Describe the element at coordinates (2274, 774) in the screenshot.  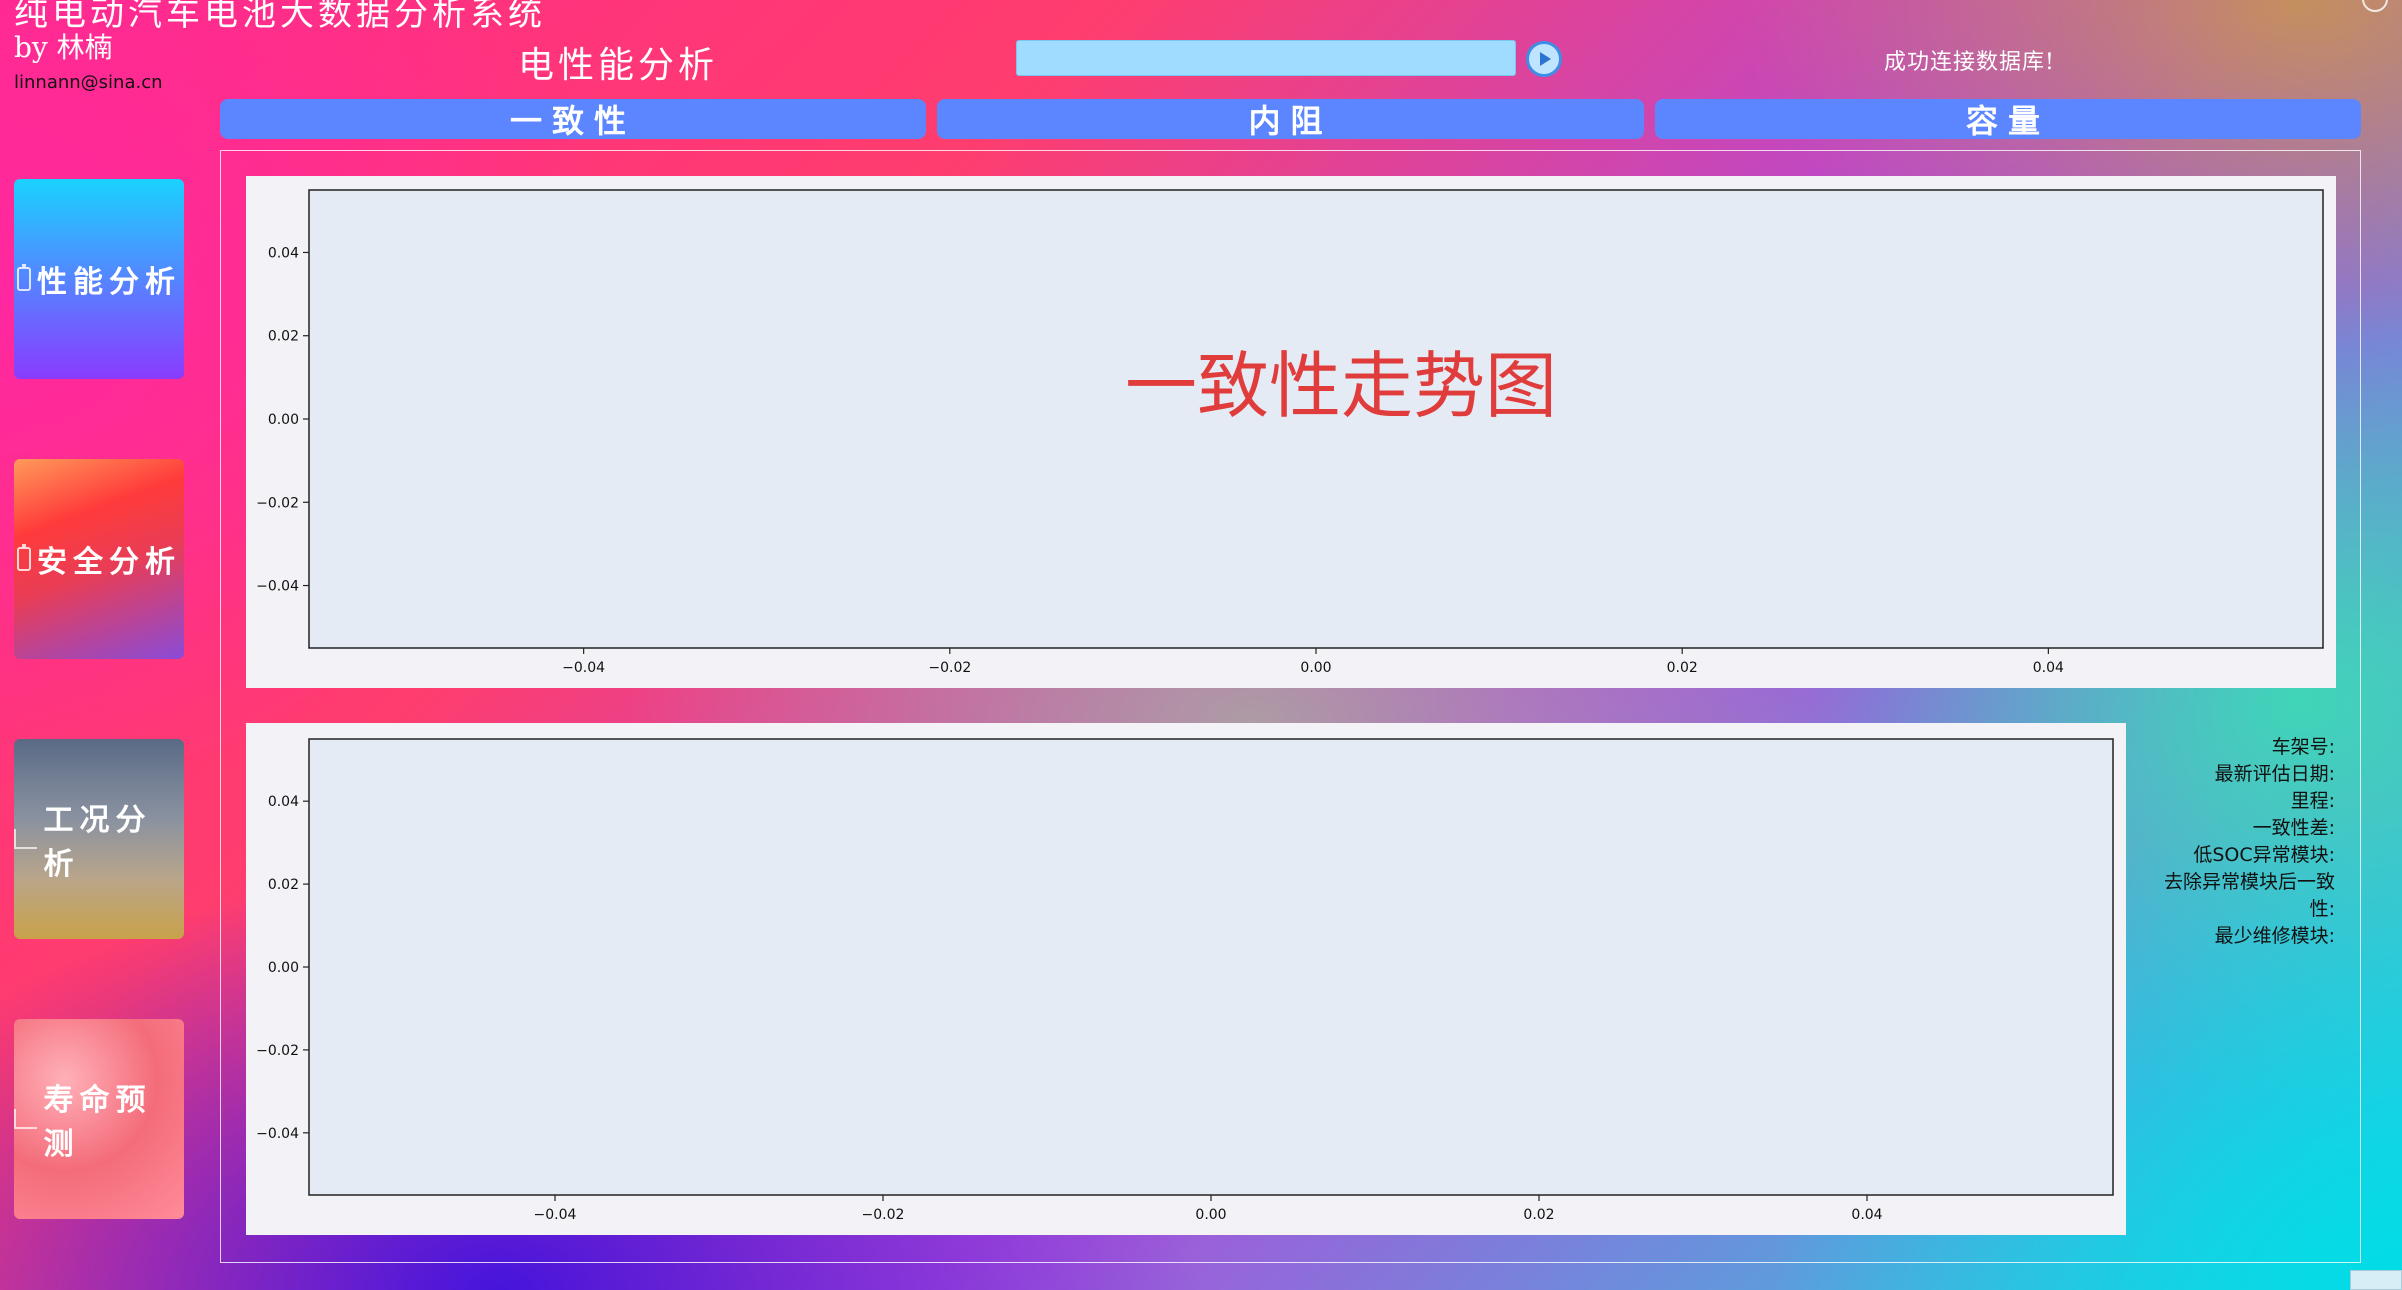
I see `latest-eval-date-label: 最新评估日期:` at that location.